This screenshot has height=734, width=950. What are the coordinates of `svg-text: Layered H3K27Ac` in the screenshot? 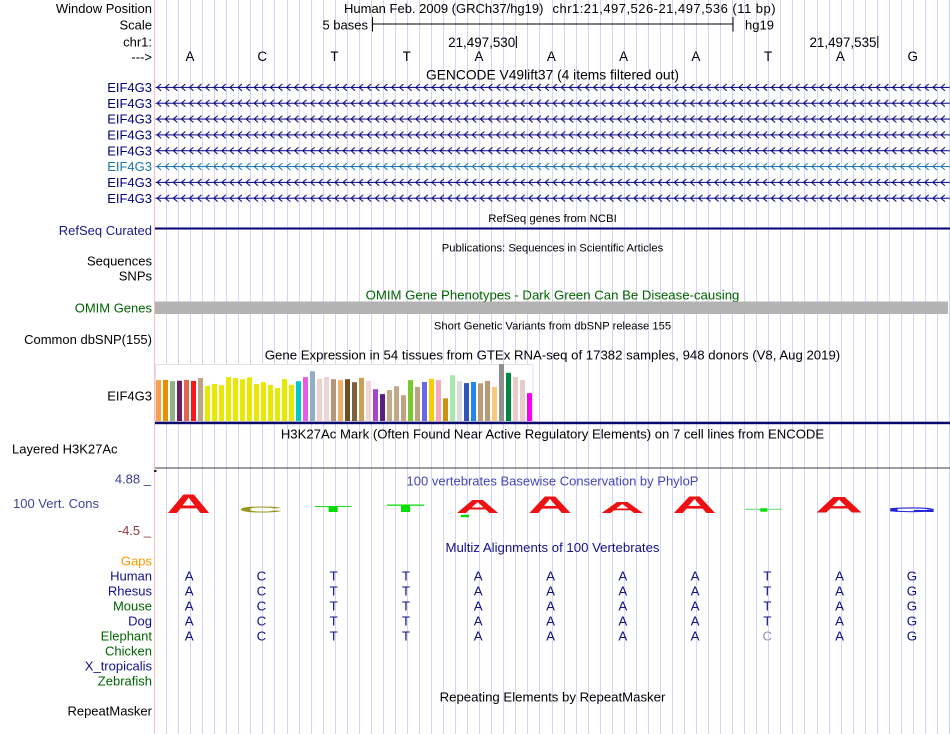 It's located at (65, 449).